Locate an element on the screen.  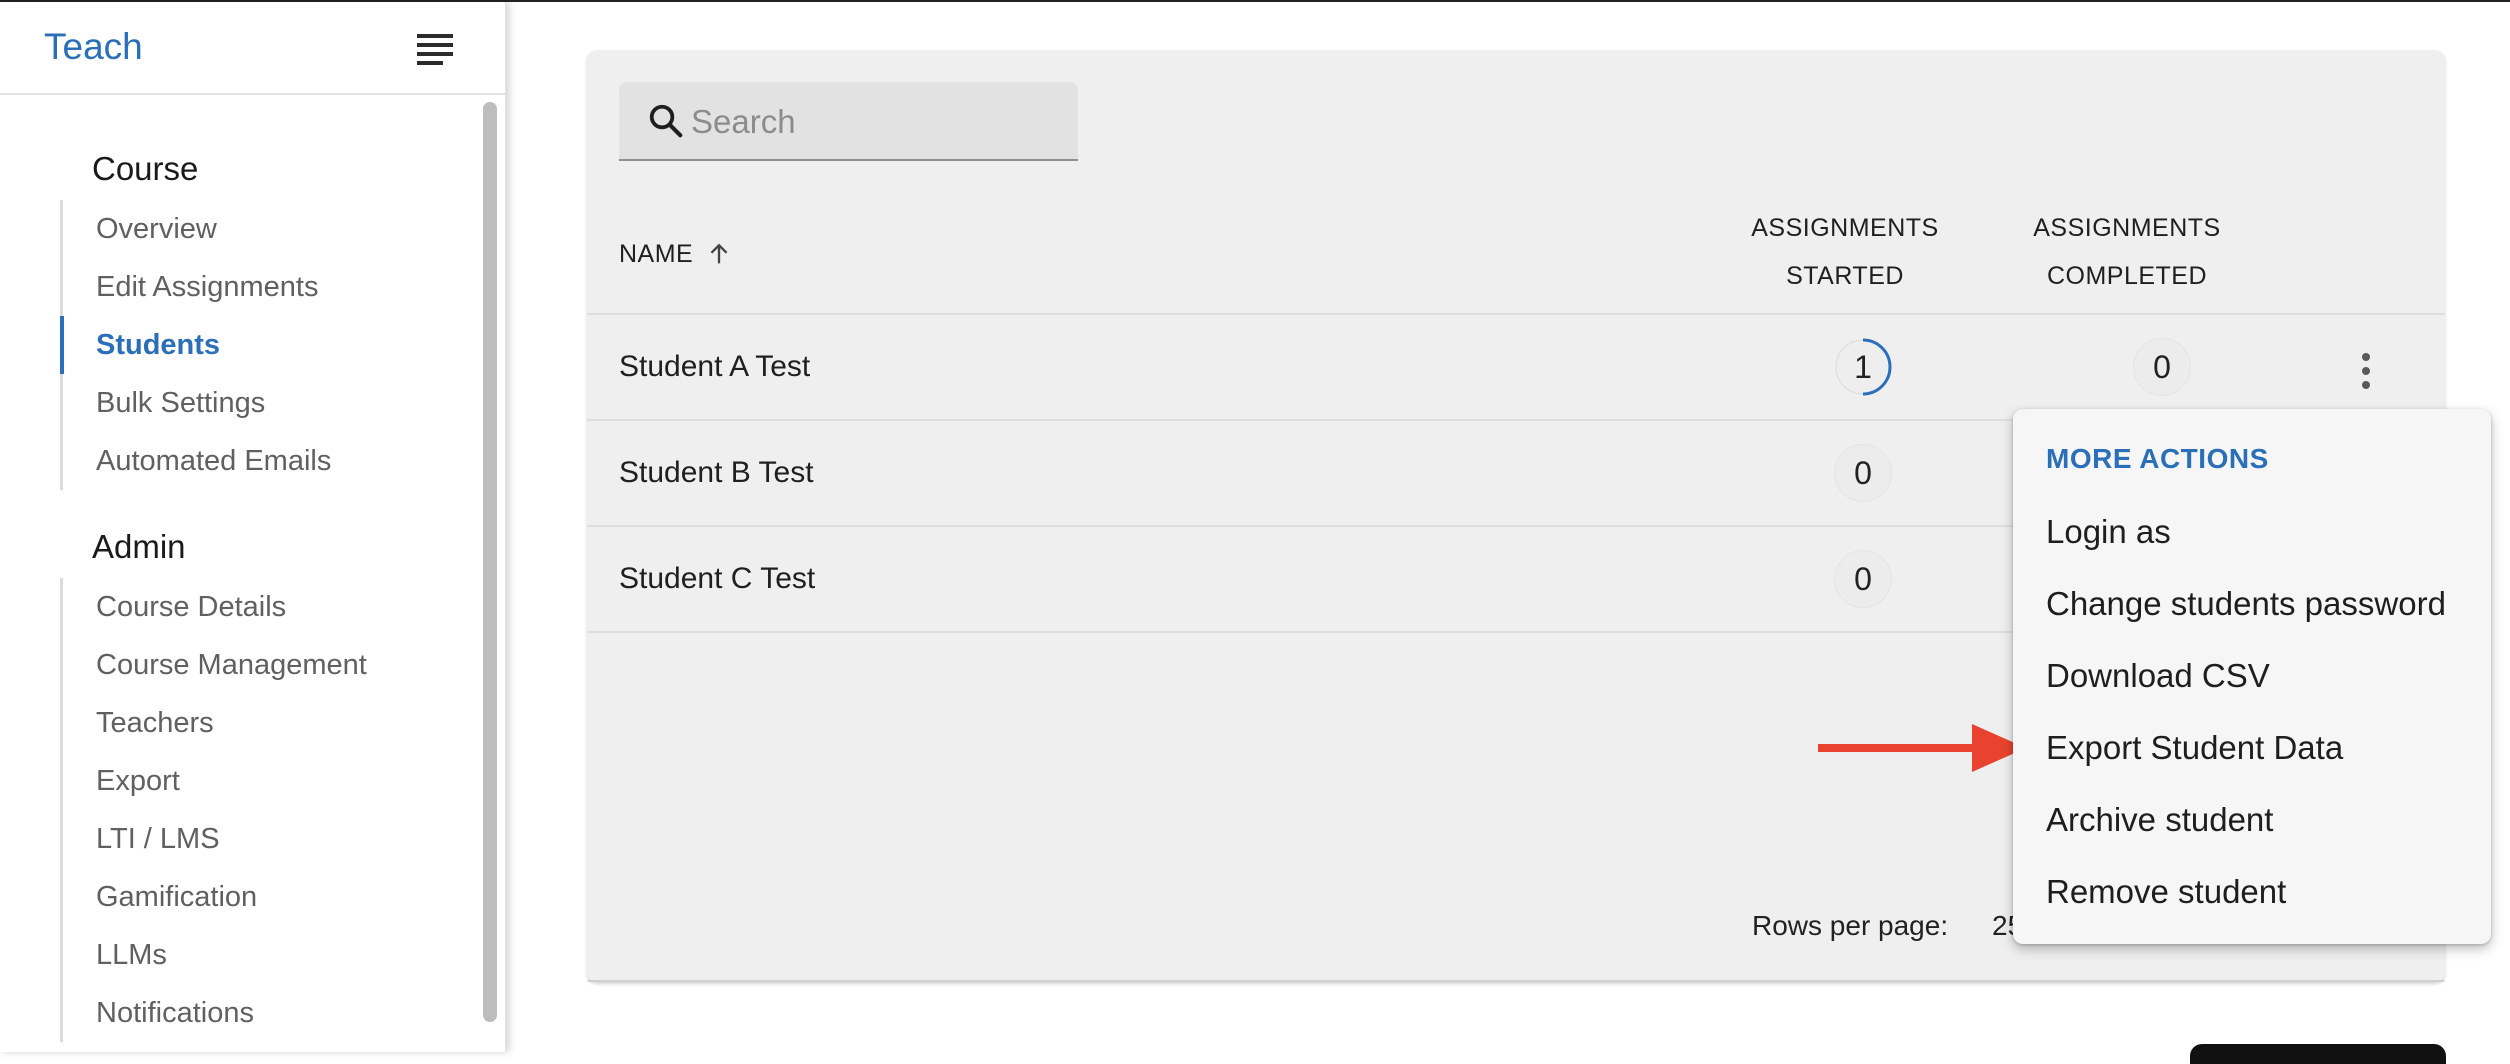
column-header-name-label: NAME is located at coordinates (656, 254).